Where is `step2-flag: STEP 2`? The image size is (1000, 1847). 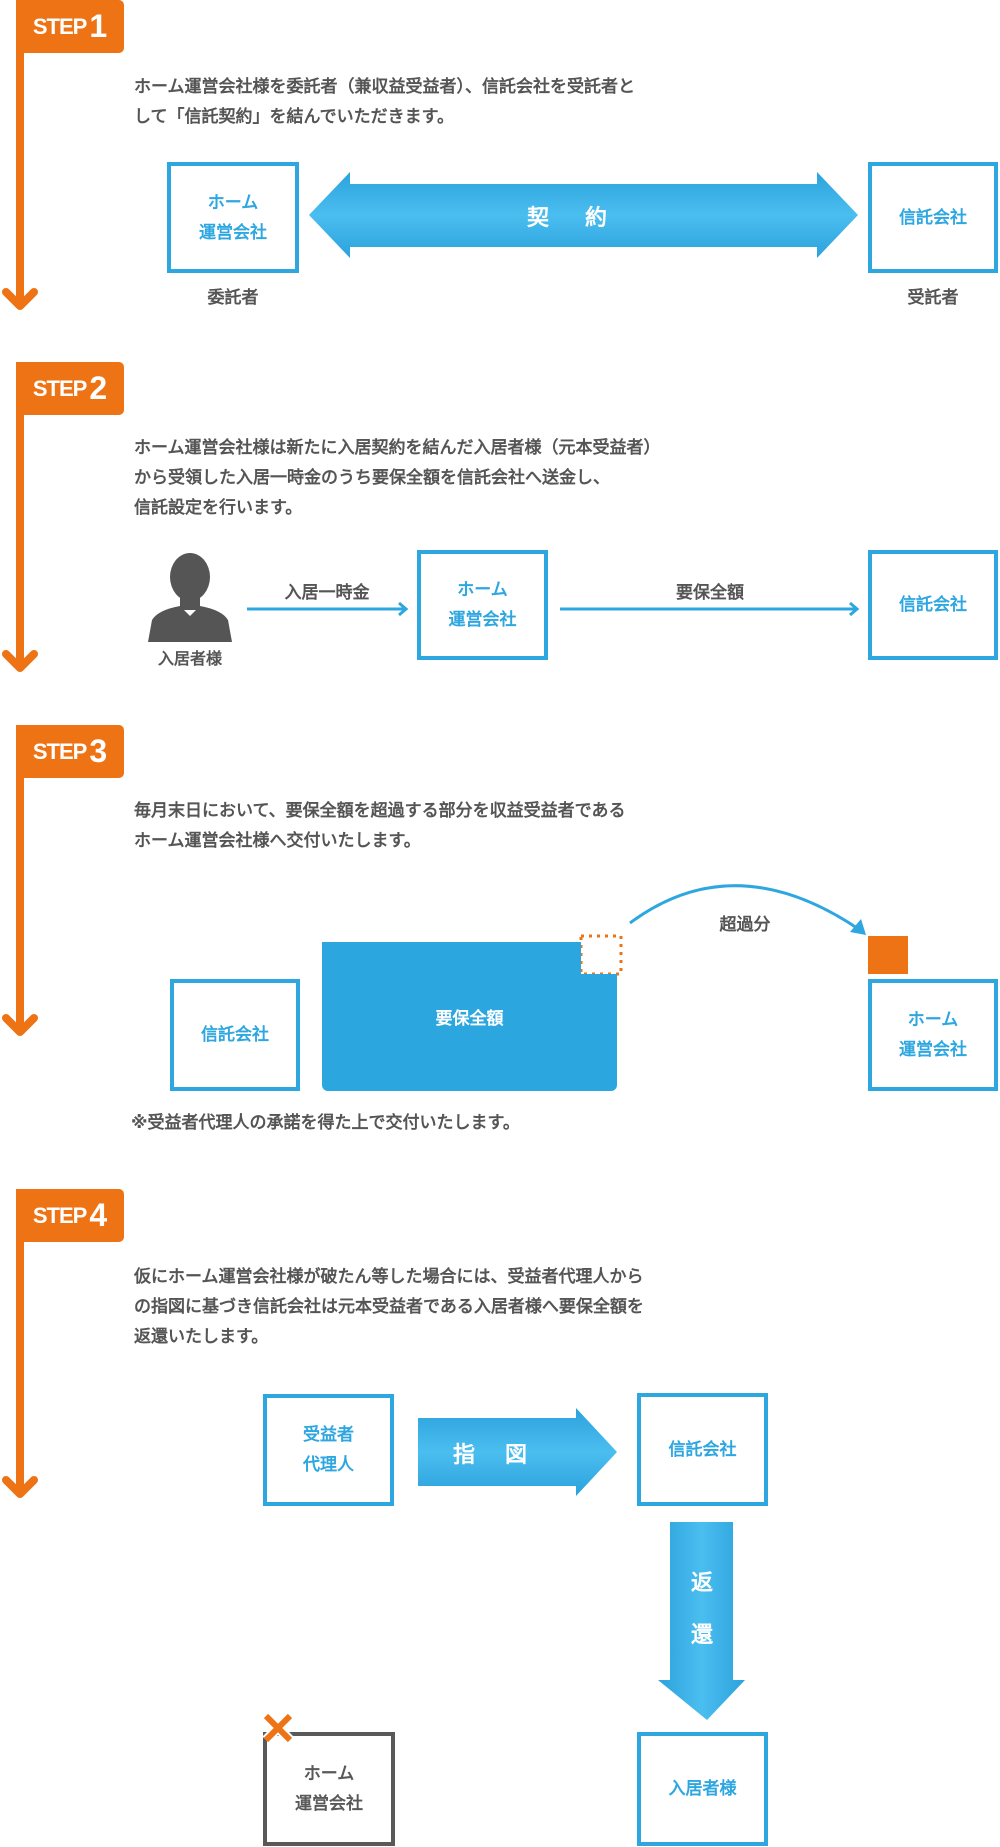
step2-flag: STEP 2 is located at coordinates (70, 388).